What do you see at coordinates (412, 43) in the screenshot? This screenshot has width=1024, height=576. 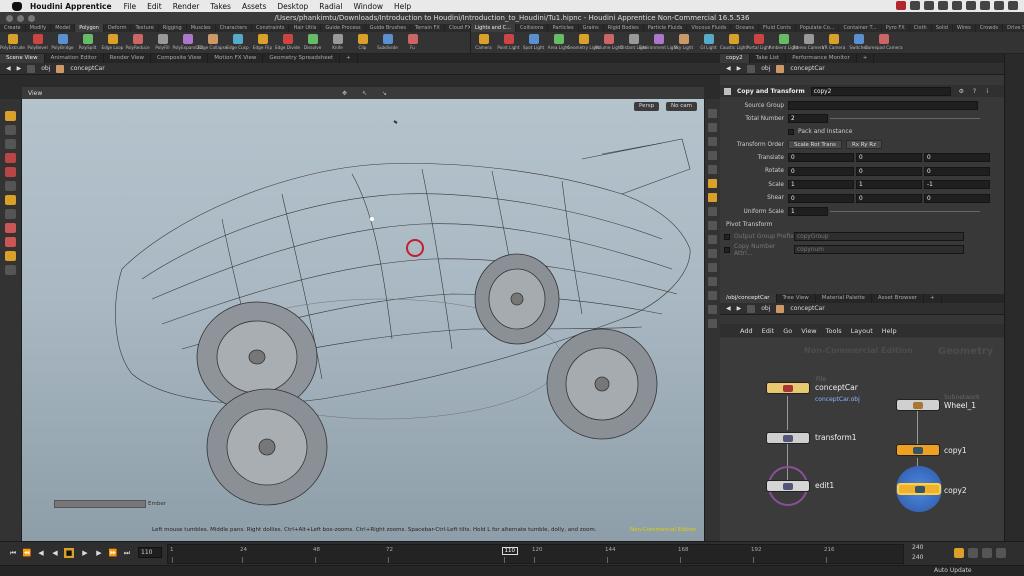 I see `shelf-tool-button: Fu` at bounding box center [412, 43].